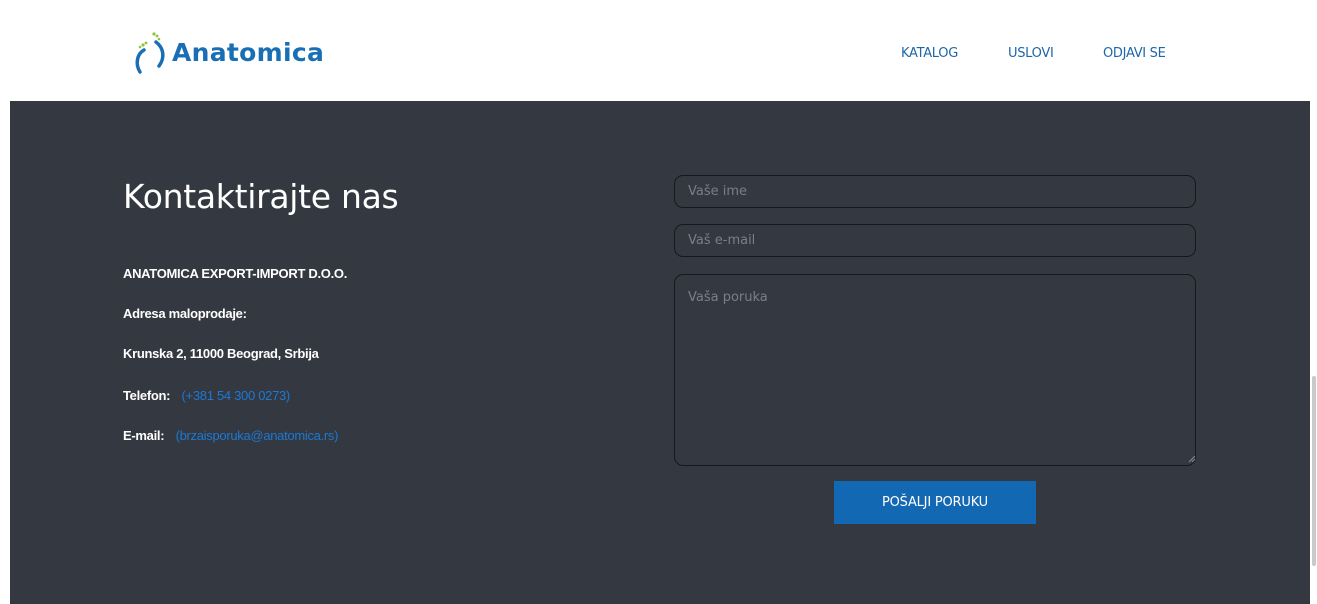 The width and height of the screenshot is (1317, 604). Describe the element at coordinates (1313, 302) in the screenshot. I see `scrollbar` at that location.